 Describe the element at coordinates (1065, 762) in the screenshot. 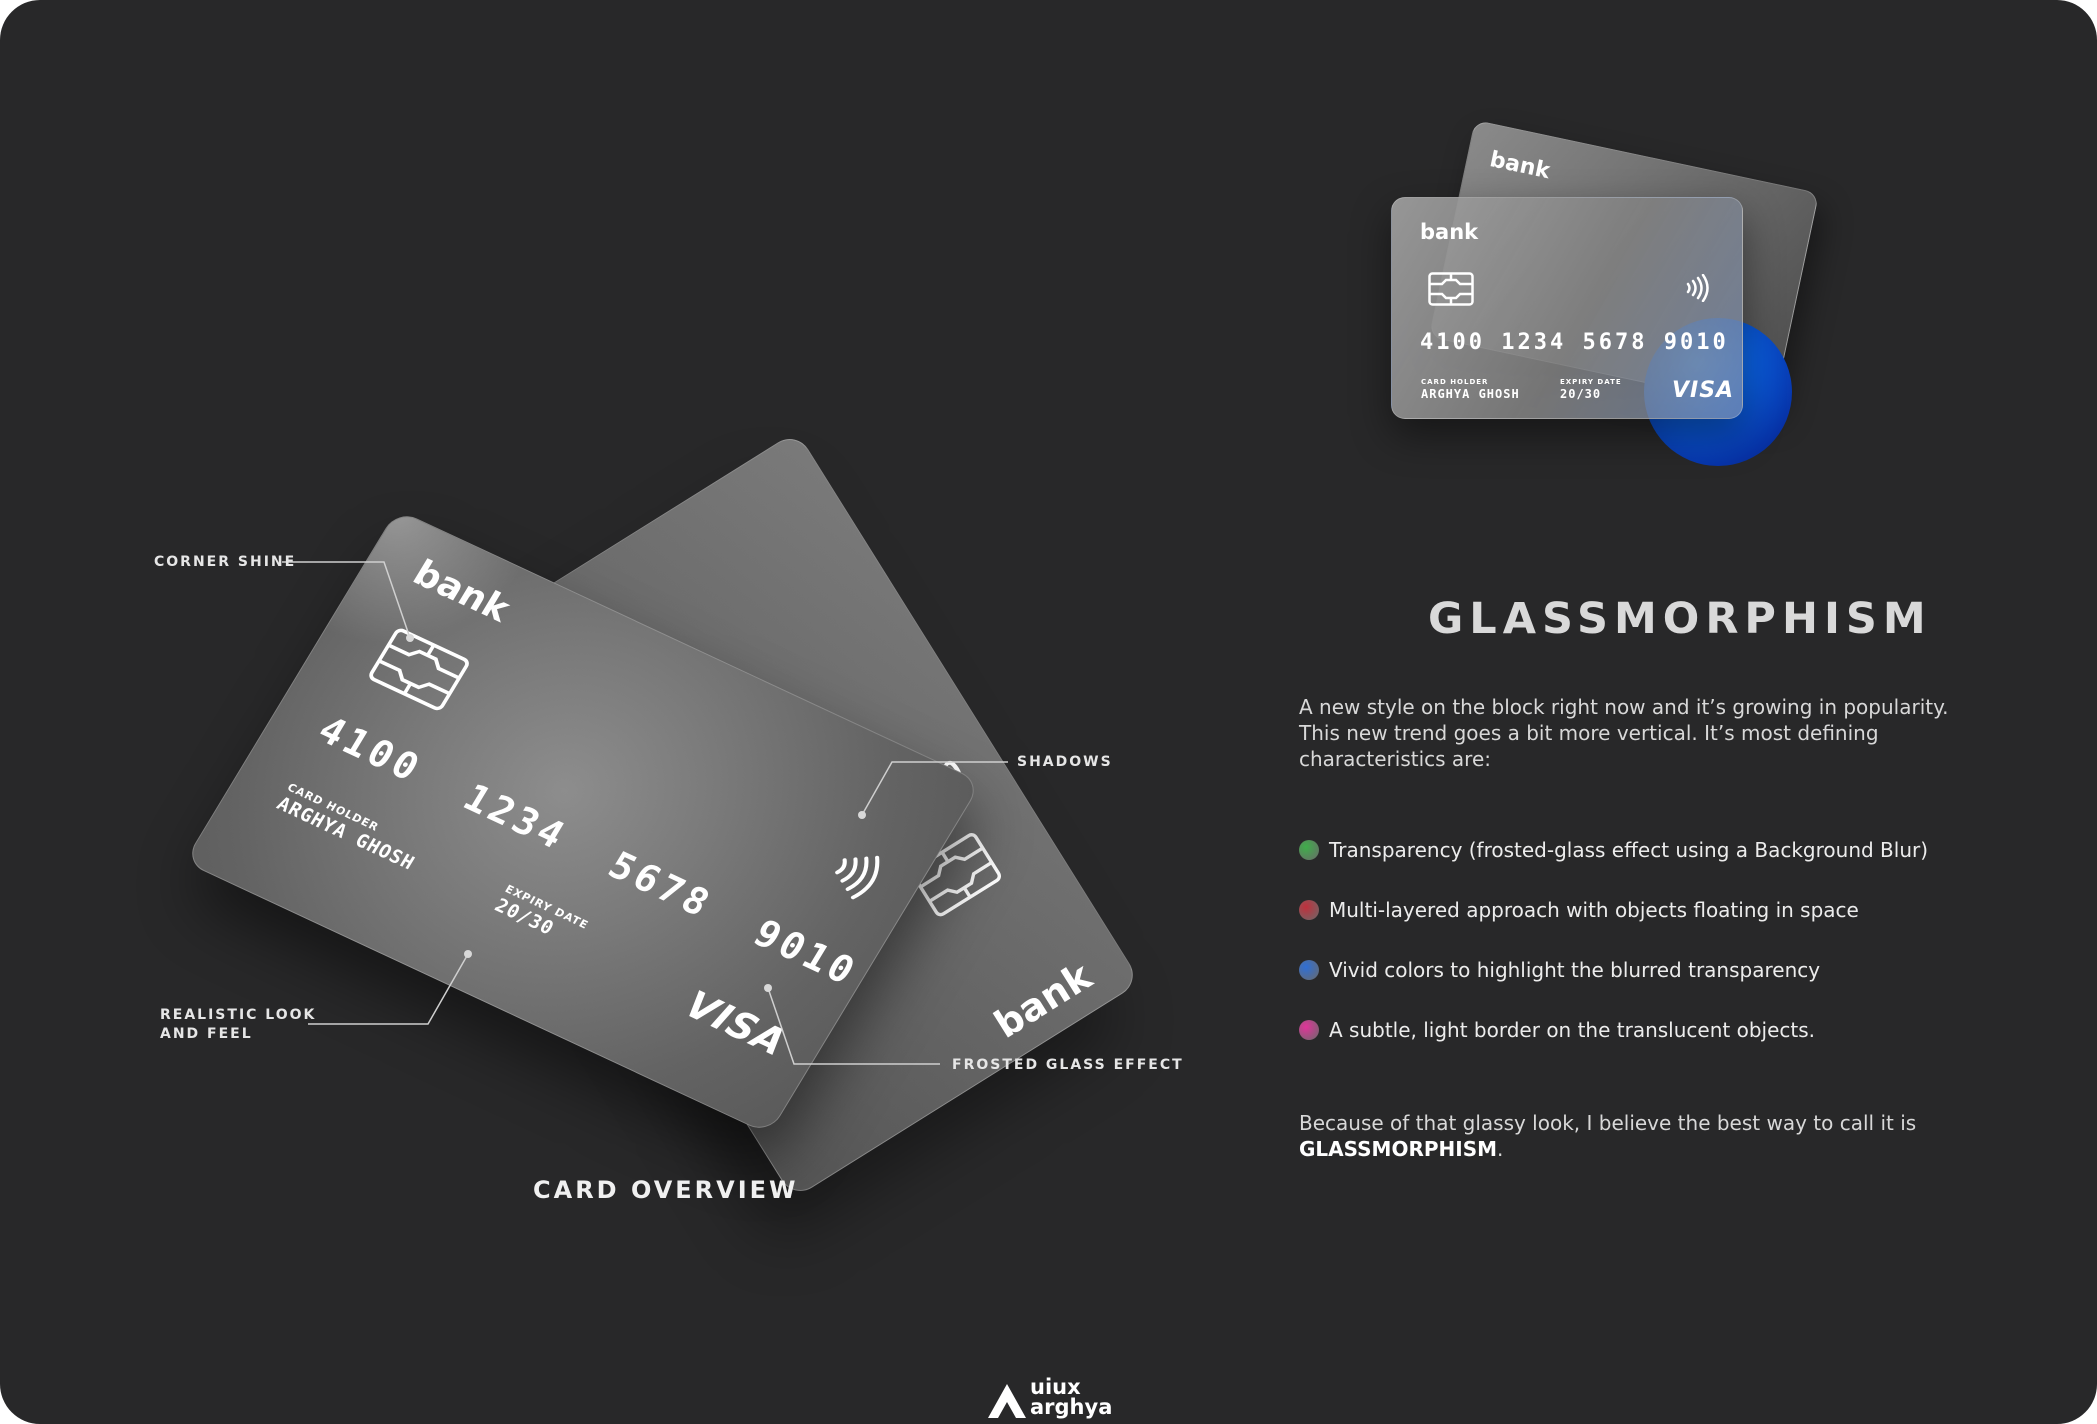

I see `annotation-shadows: SHADOWS` at that location.